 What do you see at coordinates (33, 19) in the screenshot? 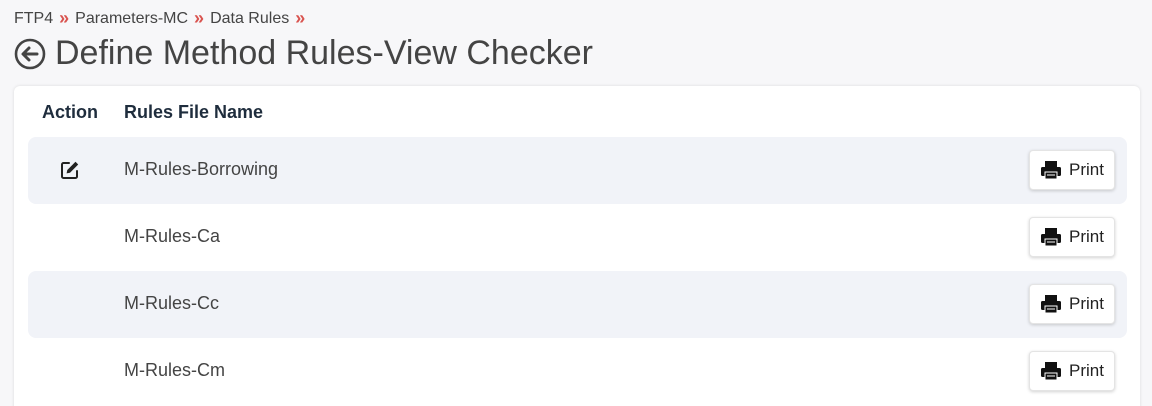
I see `breadcrumb-item-ftp4: FTP4` at bounding box center [33, 19].